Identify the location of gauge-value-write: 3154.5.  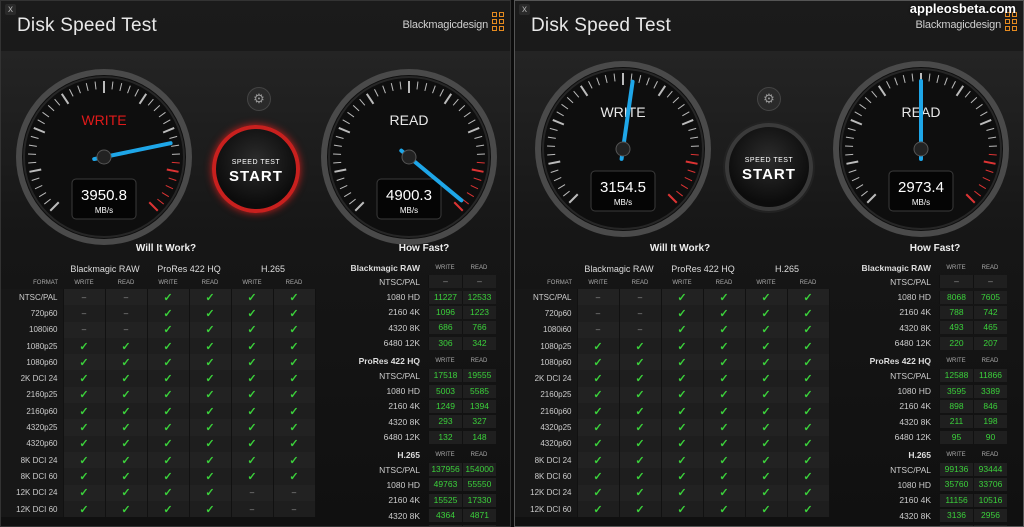
(623, 187).